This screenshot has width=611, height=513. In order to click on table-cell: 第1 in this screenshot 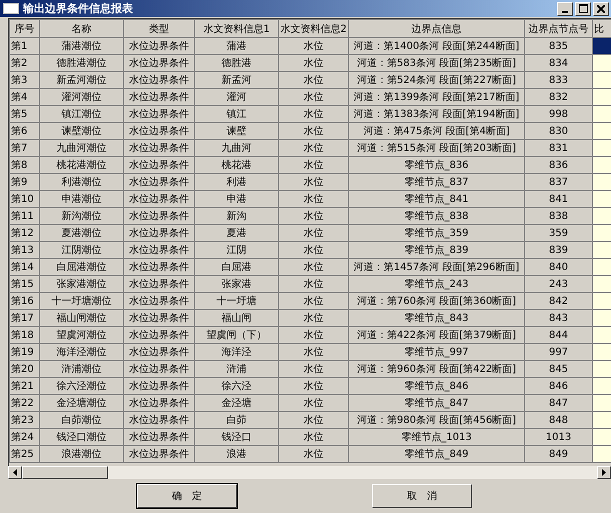, I will do `click(25, 46)`.